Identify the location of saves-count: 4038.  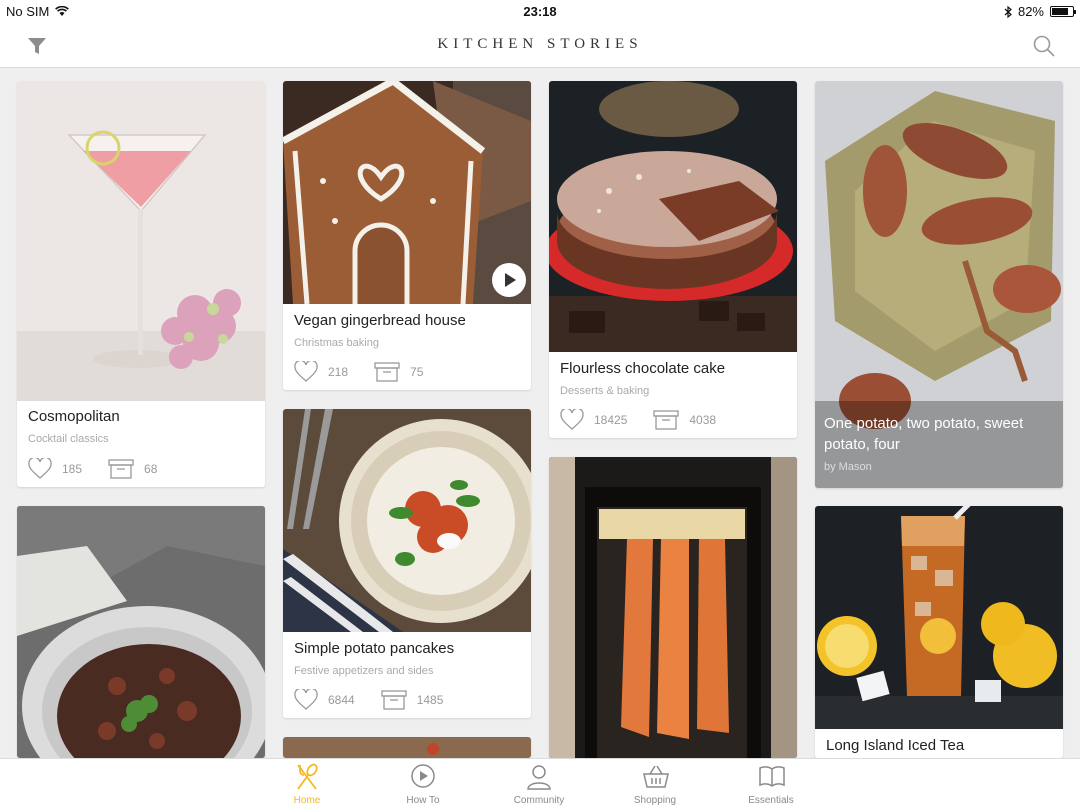
(703, 420).